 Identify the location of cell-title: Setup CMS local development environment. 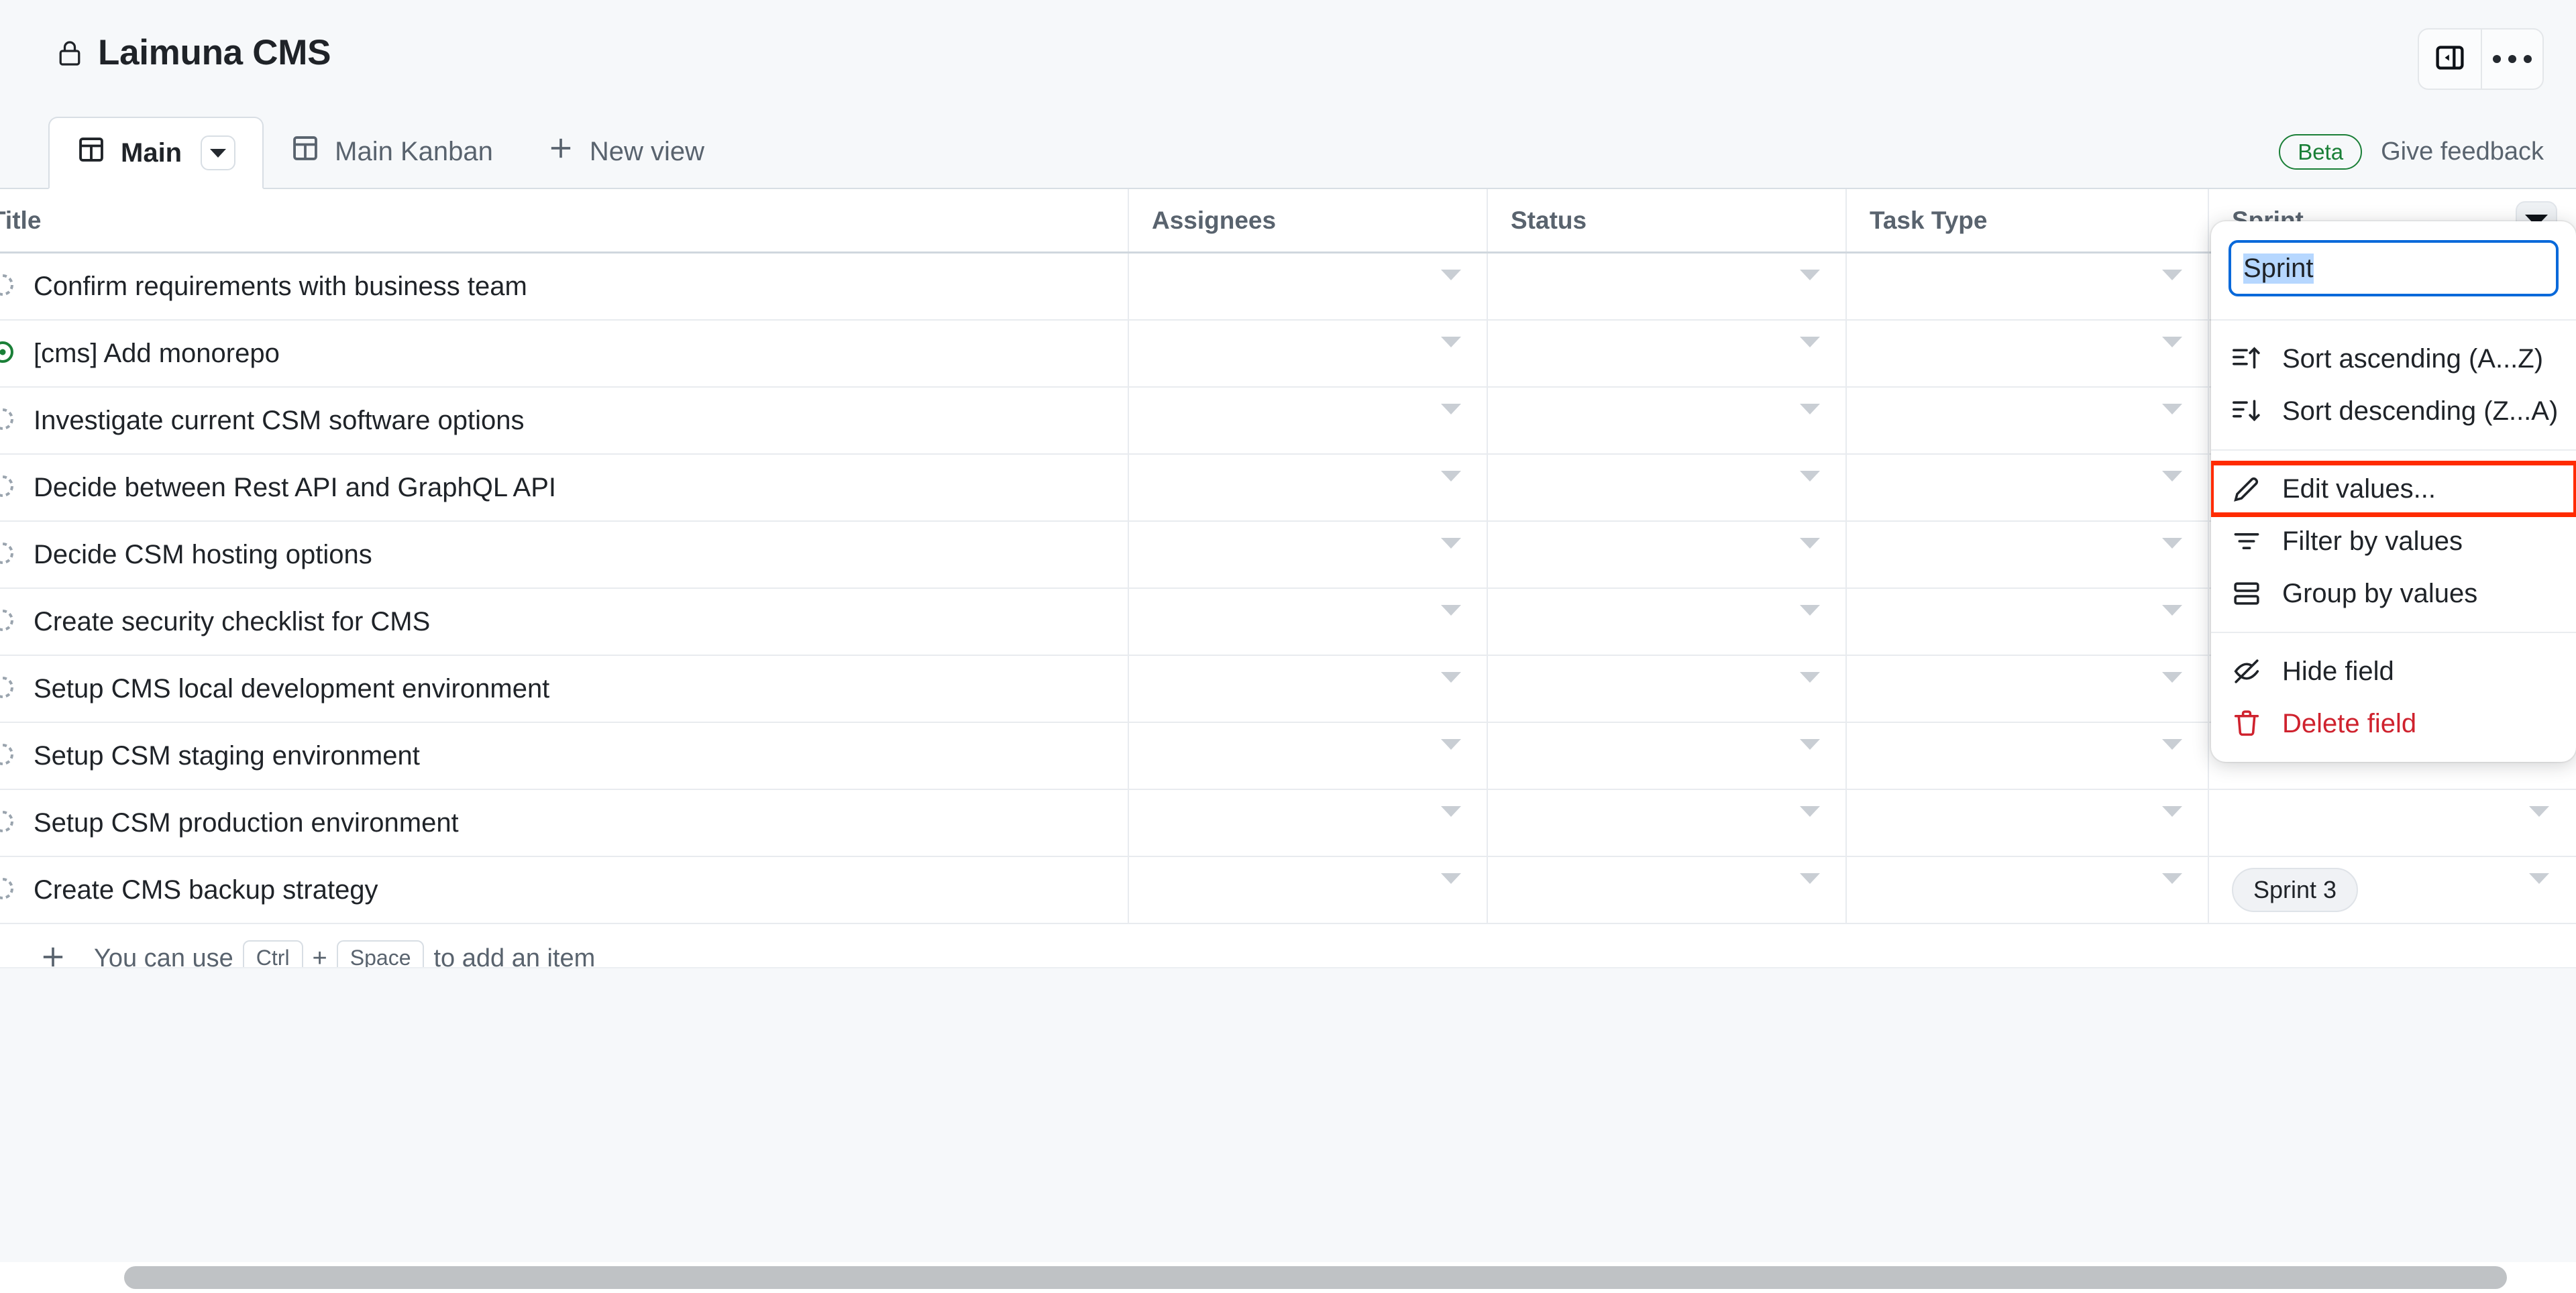
(564, 689).